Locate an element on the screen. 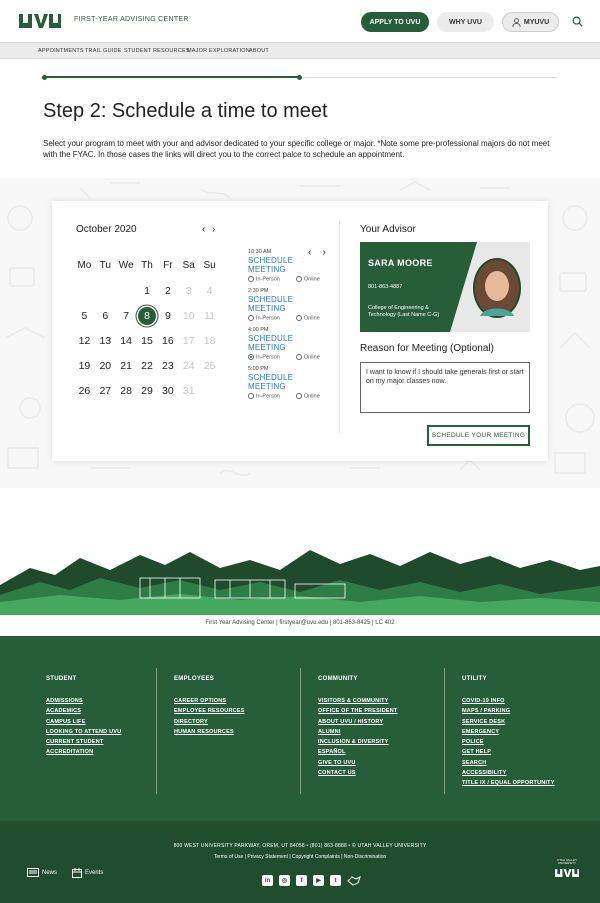 The height and width of the screenshot is (903, 600). calendar-next-button: › is located at coordinates (213, 229).